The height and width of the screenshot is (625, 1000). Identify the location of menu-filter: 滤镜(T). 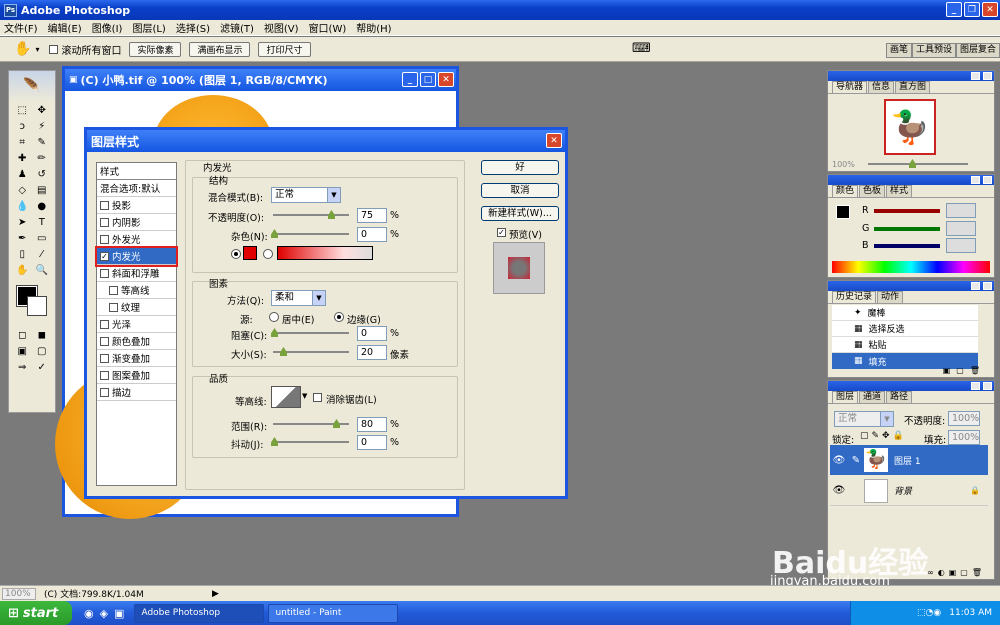
(237, 27).